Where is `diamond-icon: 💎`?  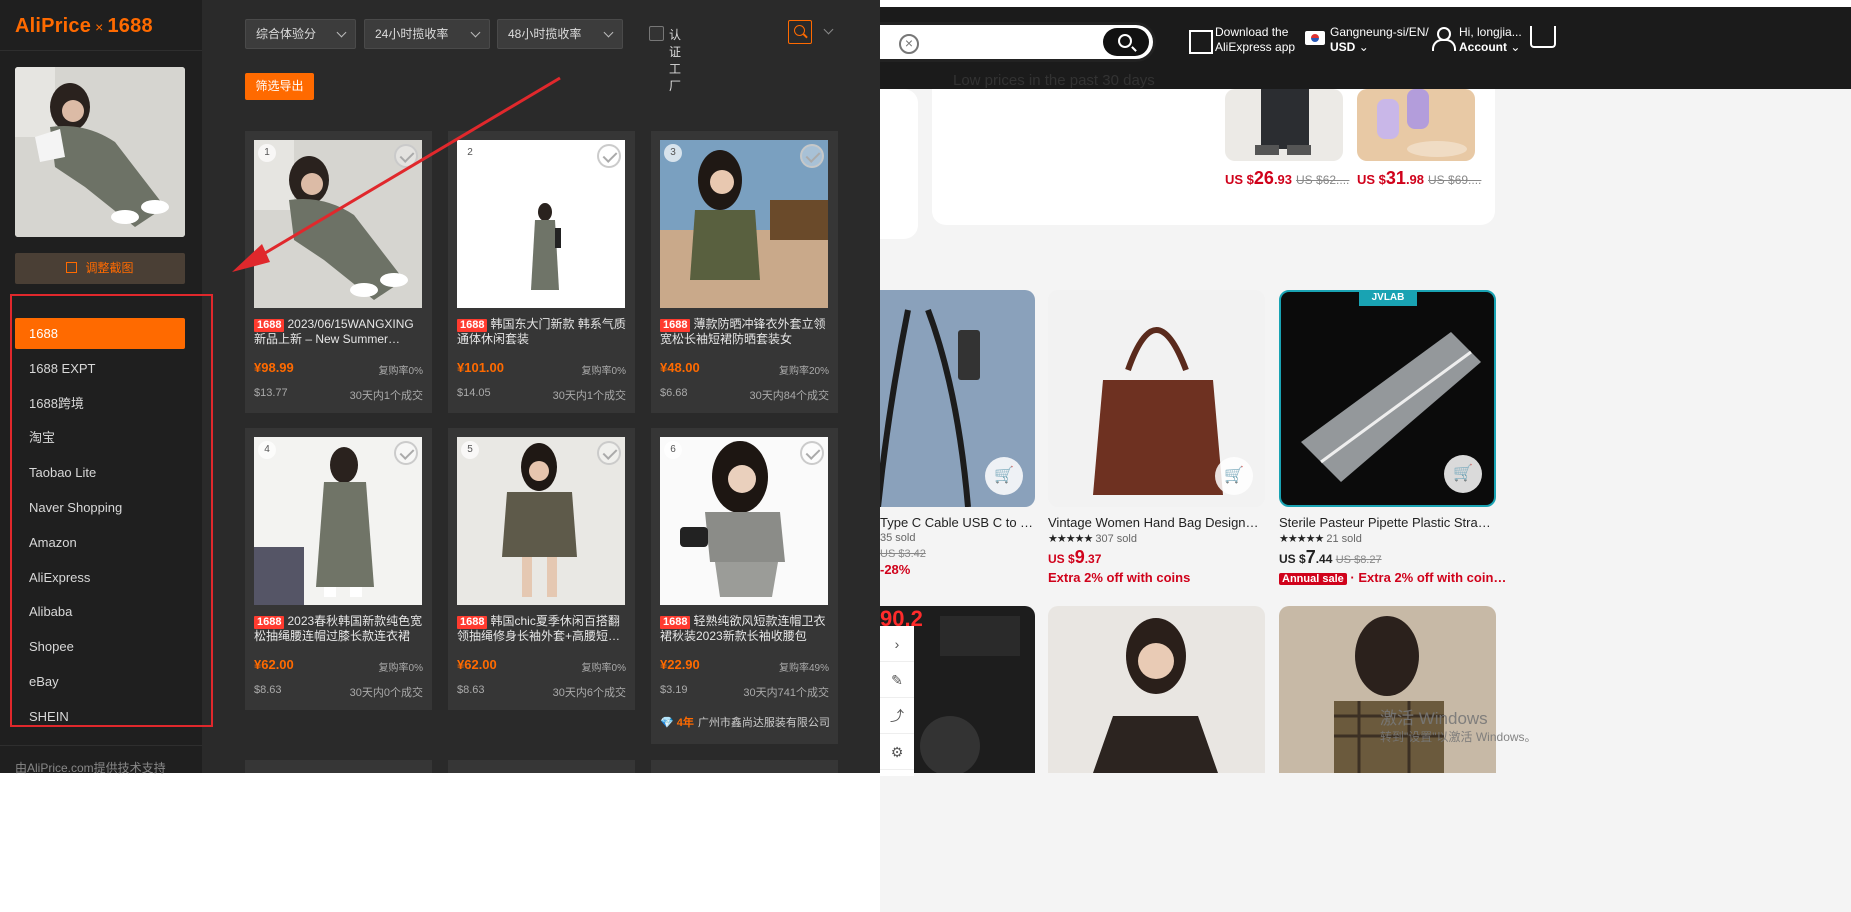
diamond-icon: 💎 is located at coordinates (667, 723).